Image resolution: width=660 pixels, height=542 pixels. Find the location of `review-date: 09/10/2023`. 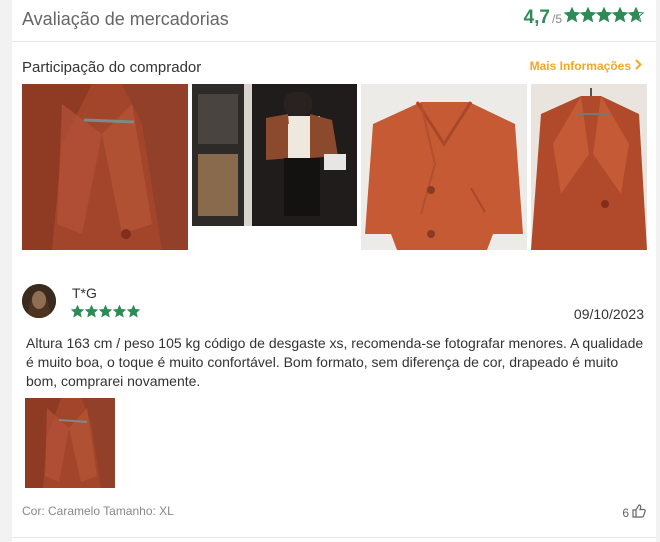

review-date: 09/10/2023 is located at coordinates (608, 314).